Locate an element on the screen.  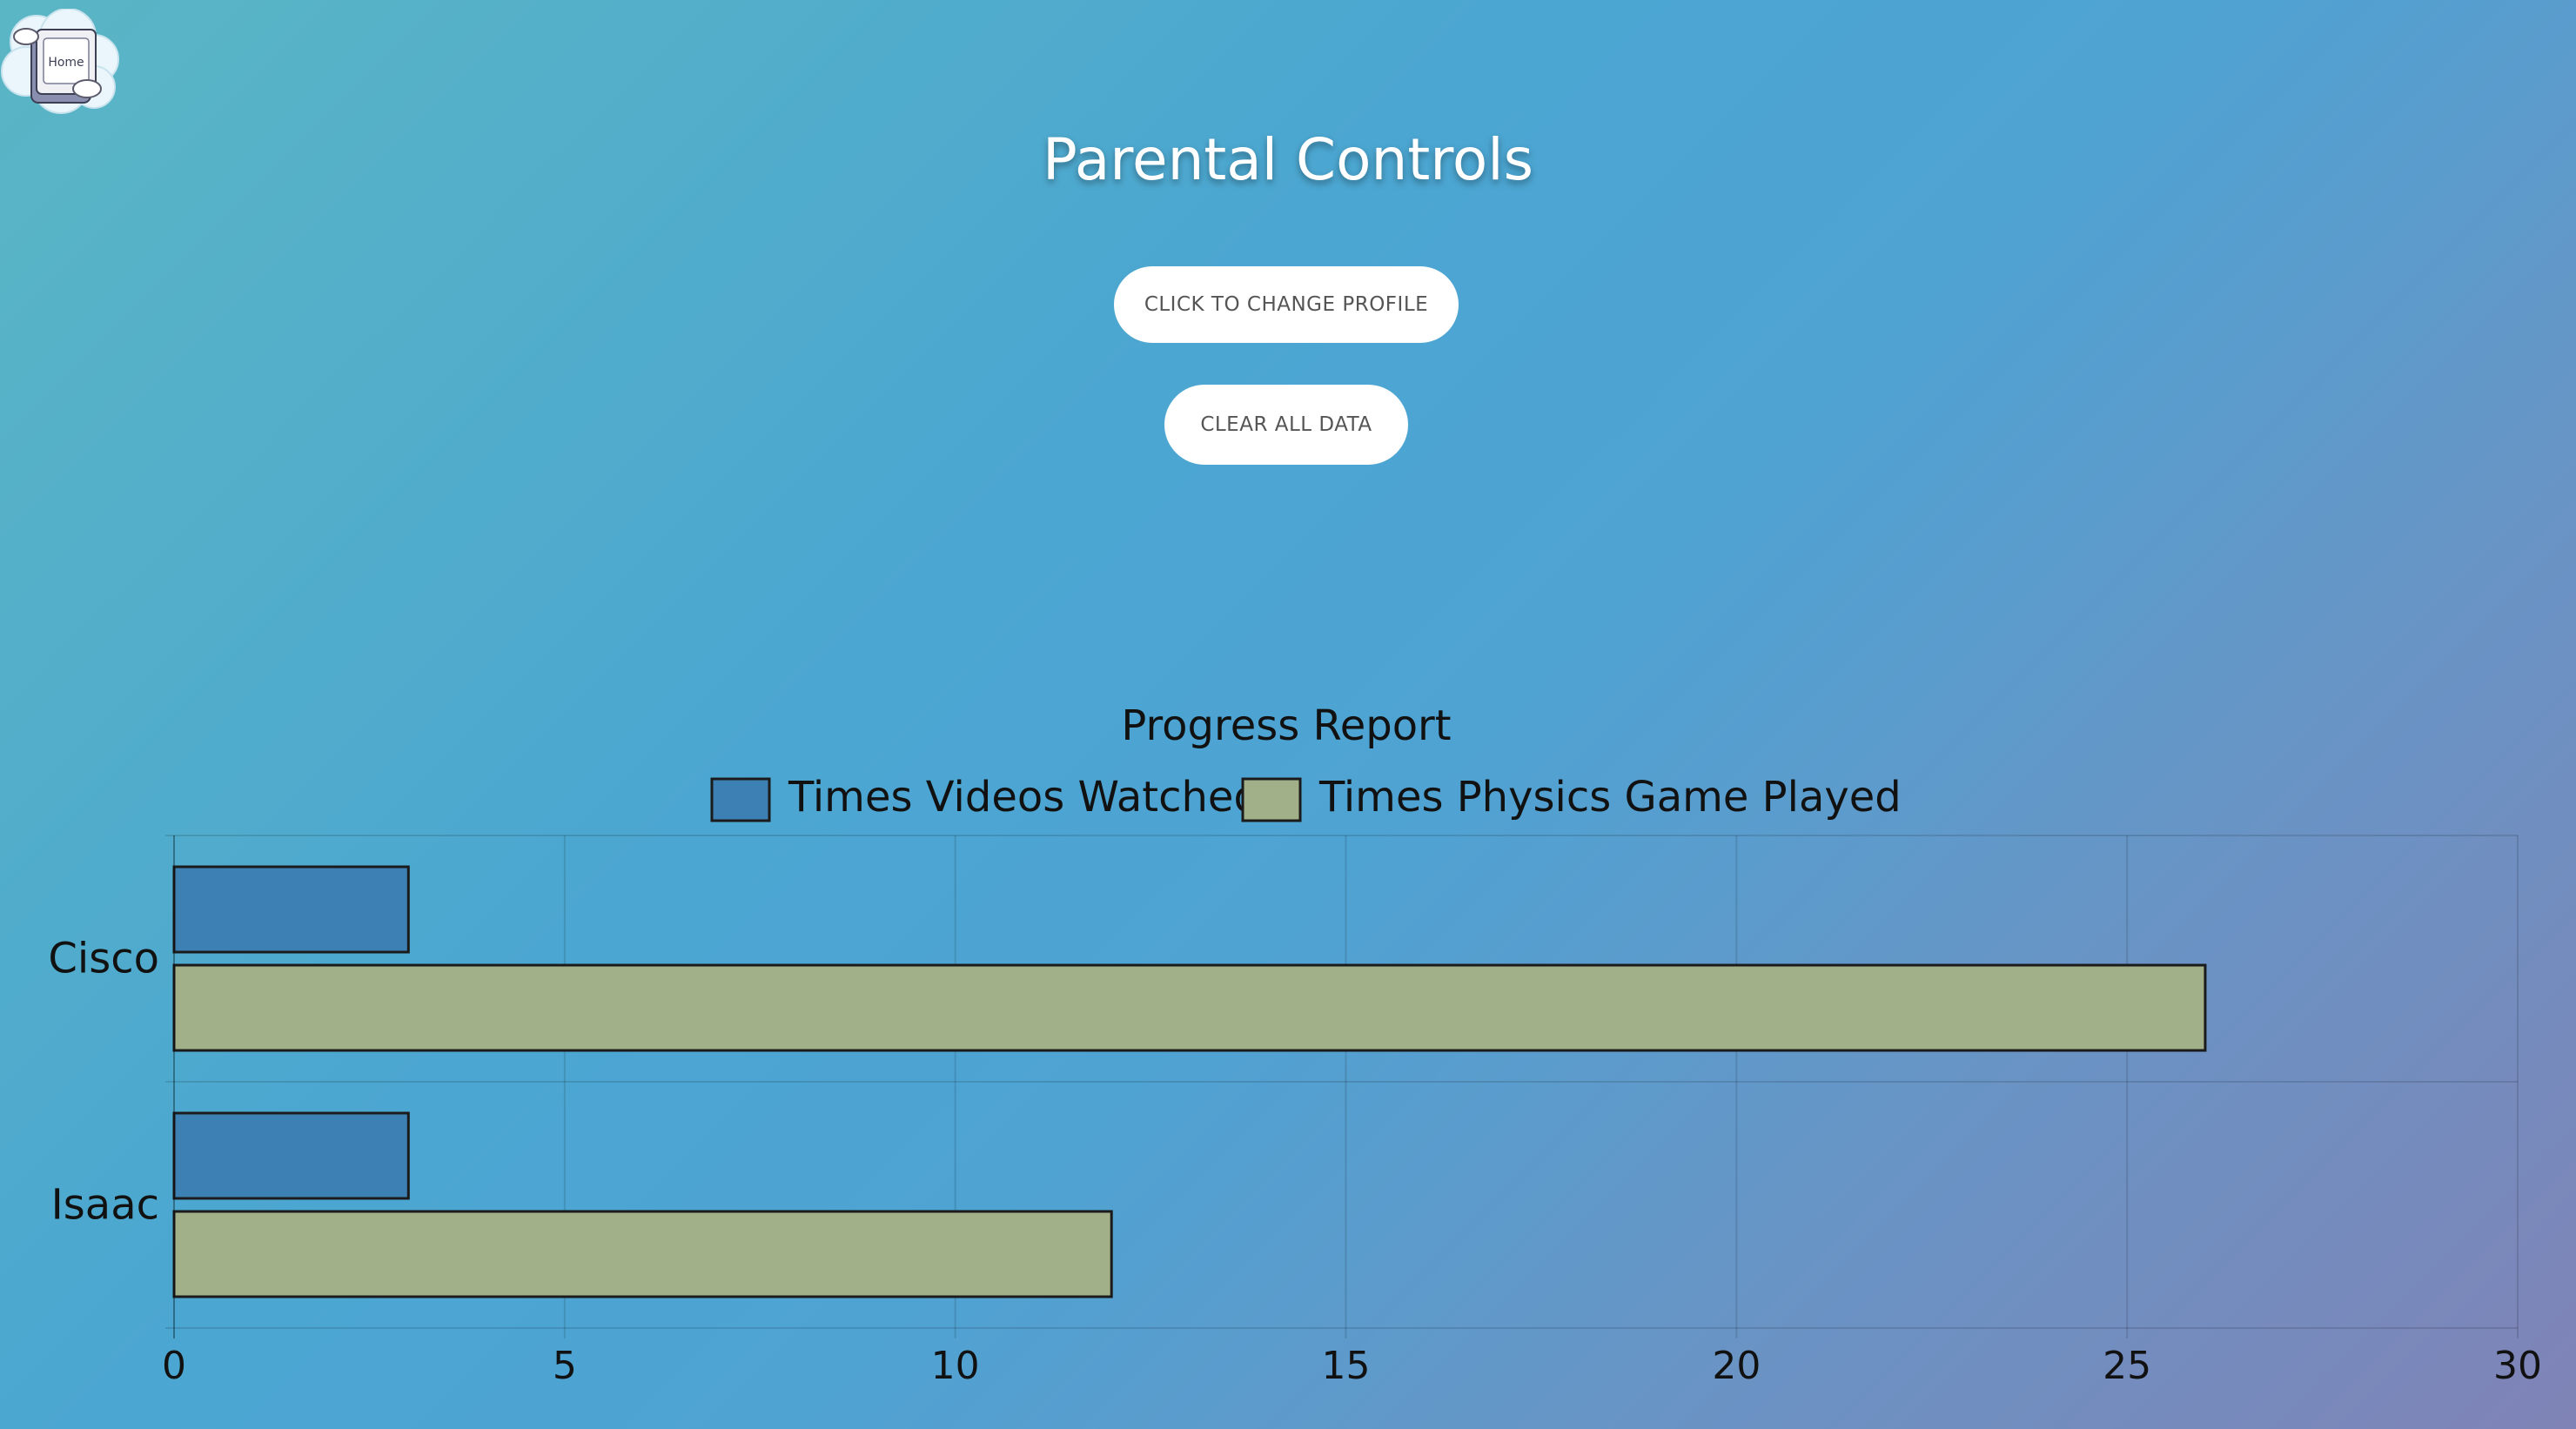
y-category-label: Cisco is located at coordinates (103, 959).